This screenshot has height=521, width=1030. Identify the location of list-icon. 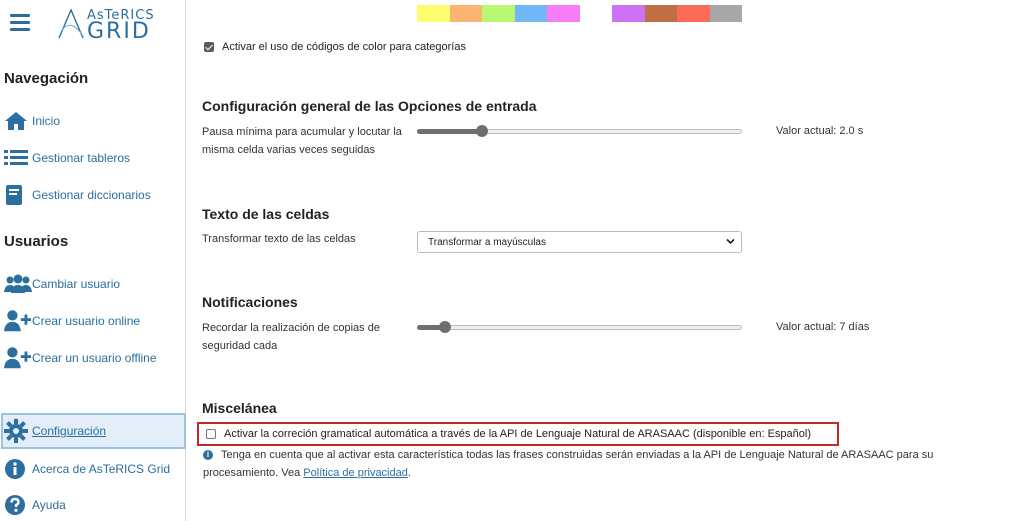
(18, 158).